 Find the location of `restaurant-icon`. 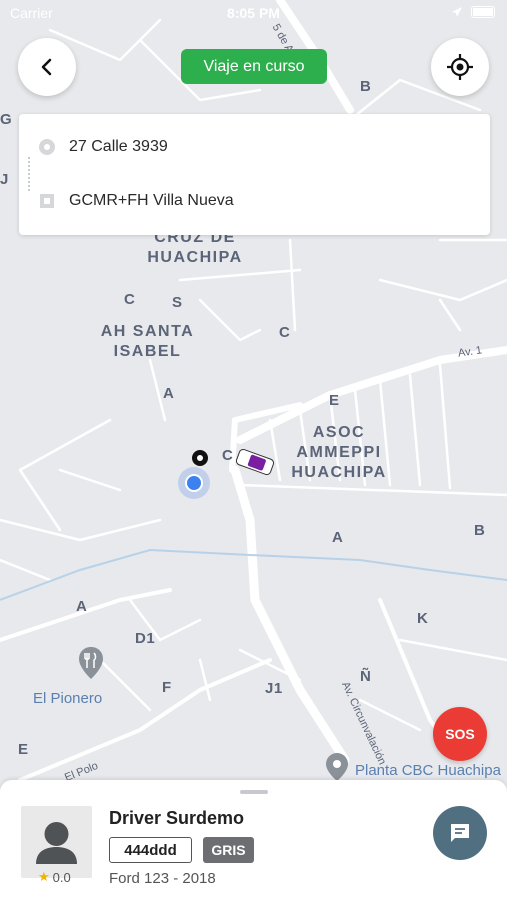

restaurant-icon is located at coordinates (91, 663).